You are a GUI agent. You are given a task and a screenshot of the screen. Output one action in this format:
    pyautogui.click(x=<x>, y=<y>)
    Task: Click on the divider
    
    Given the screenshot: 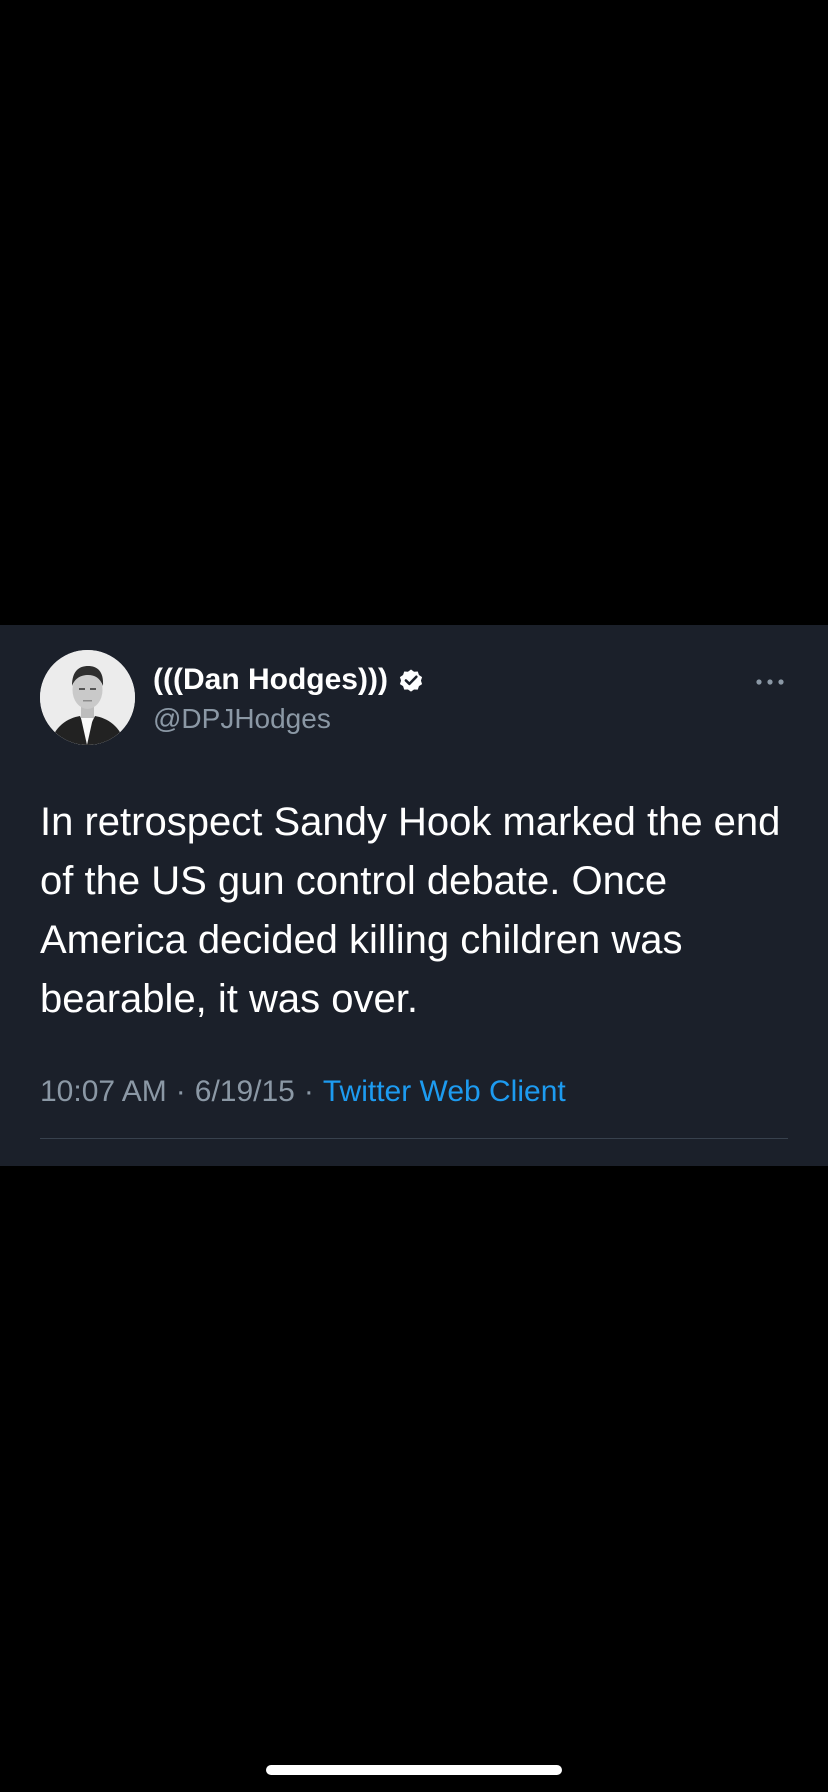 What is the action you would take?
    pyautogui.click(x=414, y=1138)
    